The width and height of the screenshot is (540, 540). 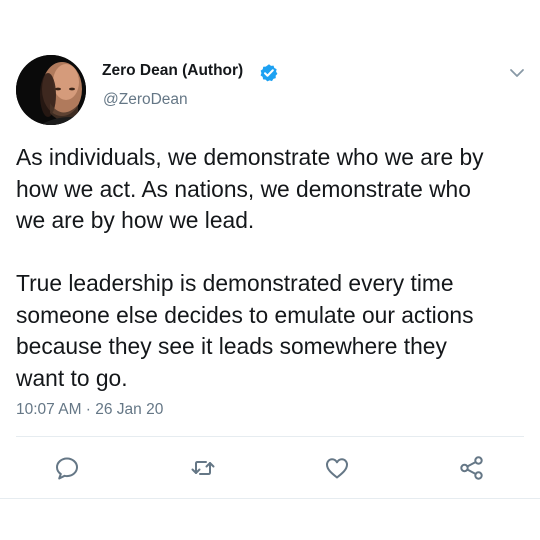 I want to click on bottom-border, so click(x=270, y=498).